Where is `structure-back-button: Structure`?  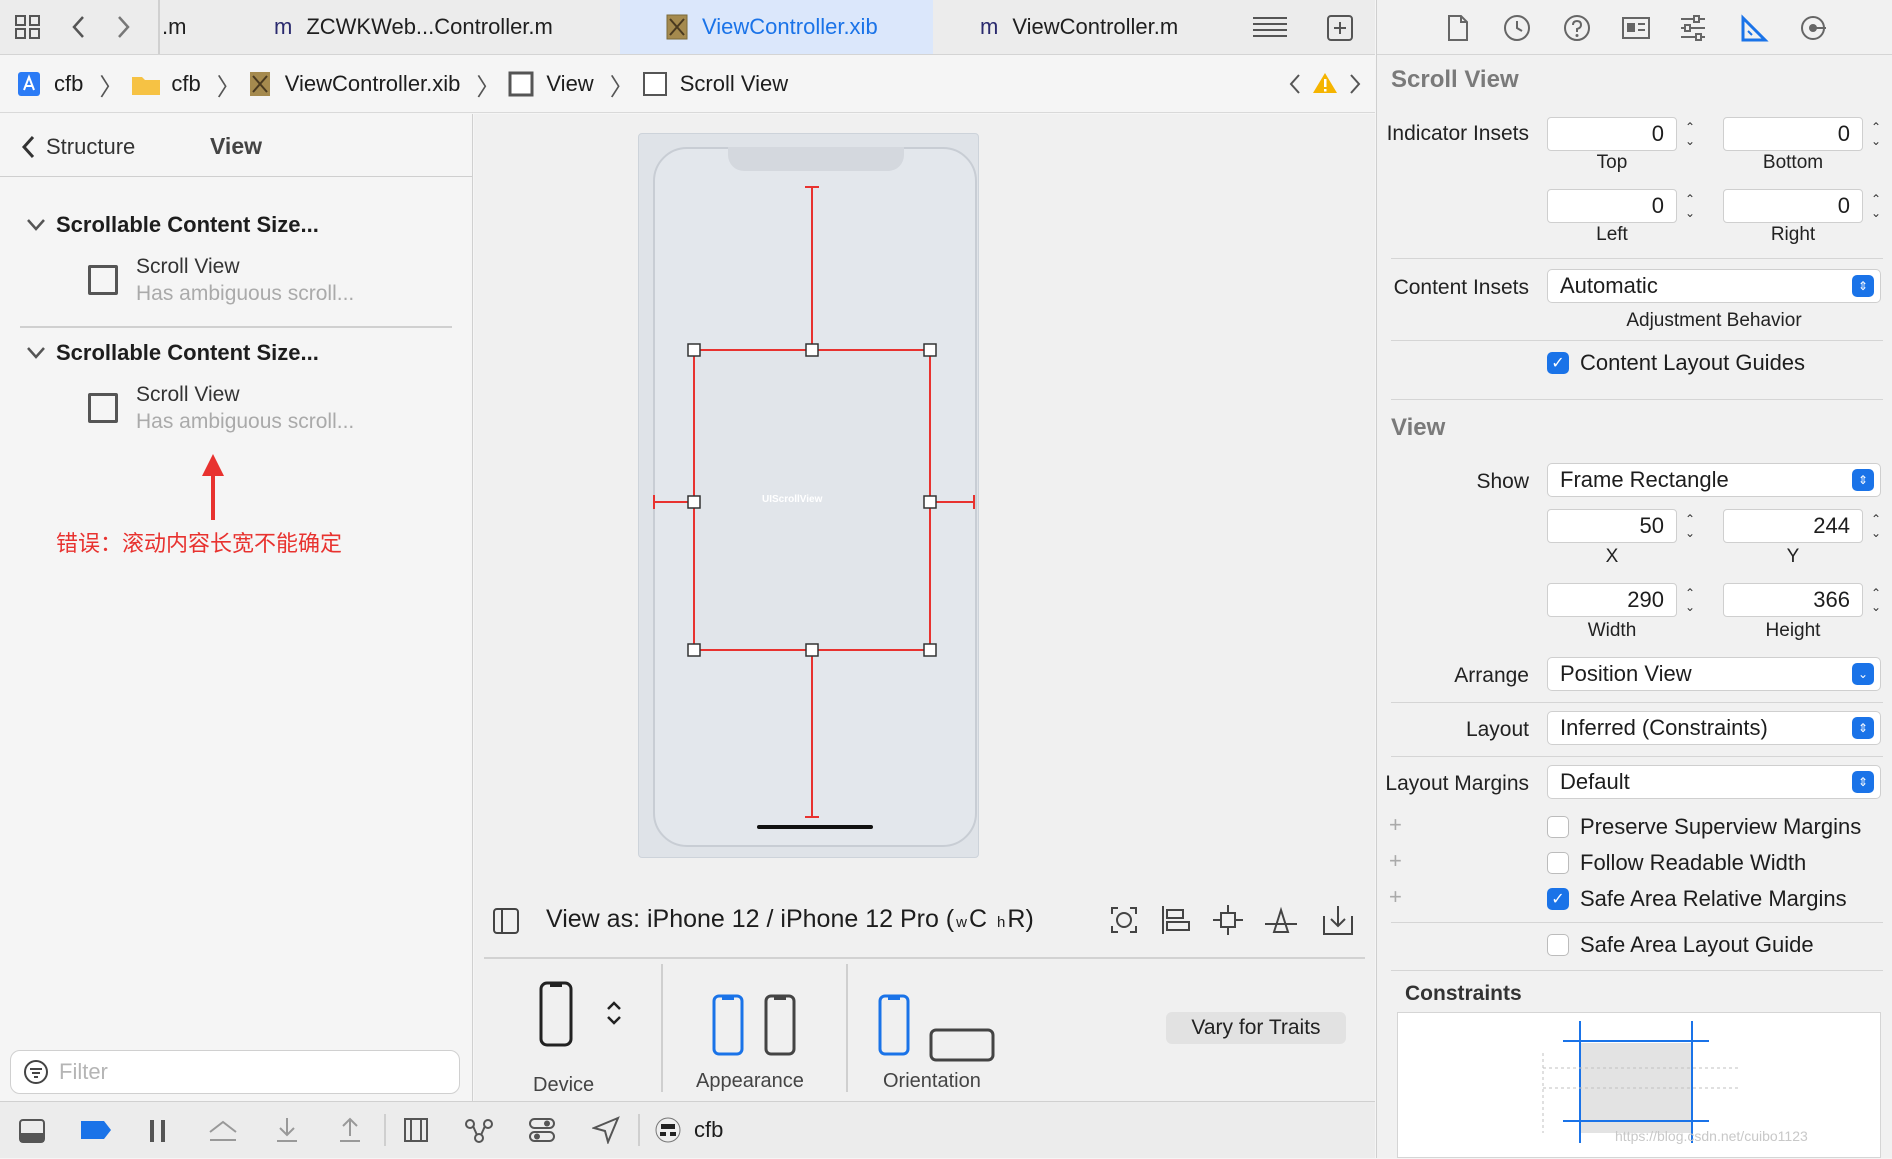 structure-back-button: Structure is located at coordinates (77, 147).